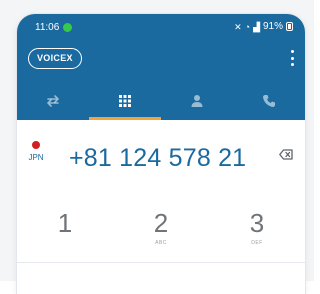  I want to click on status-time: 11:06, so click(47, 27).